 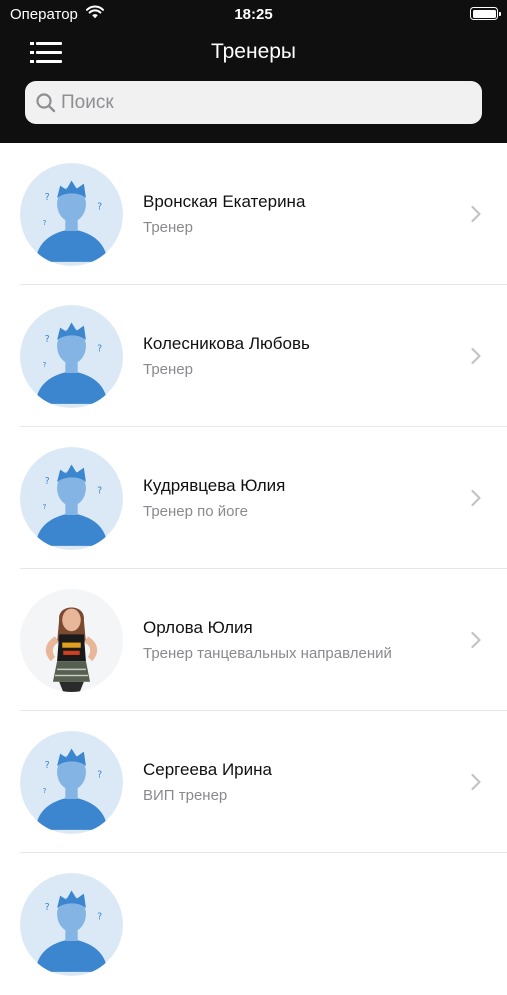 I want to click on battery-icon, so click(x=485, y=13).